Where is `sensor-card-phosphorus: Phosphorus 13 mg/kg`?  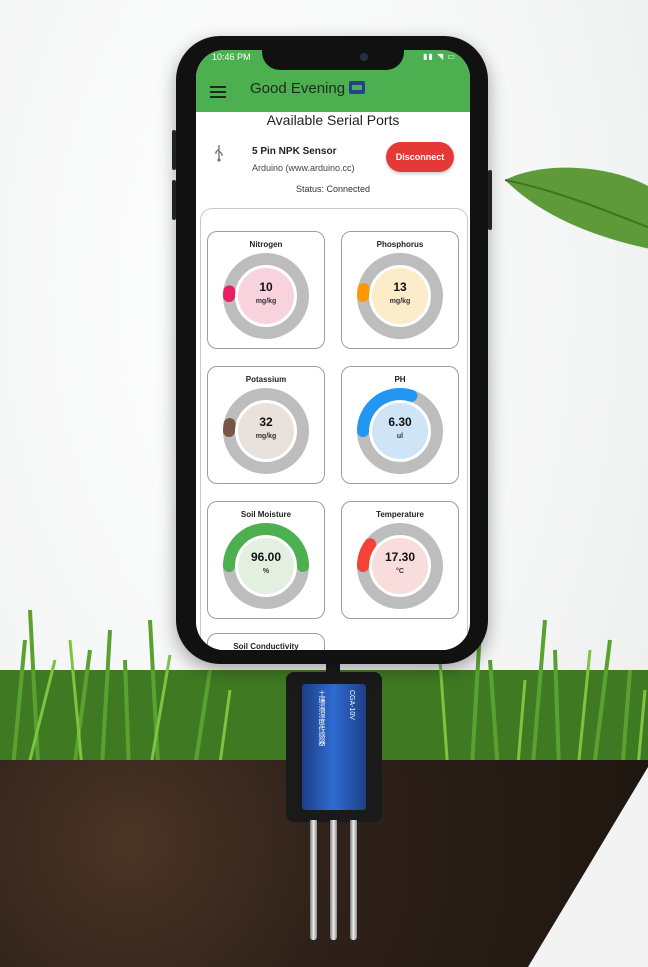 sensor-card-phosphorus: Phosphorus 13 mg/kg is located at coordinates (400, 290).